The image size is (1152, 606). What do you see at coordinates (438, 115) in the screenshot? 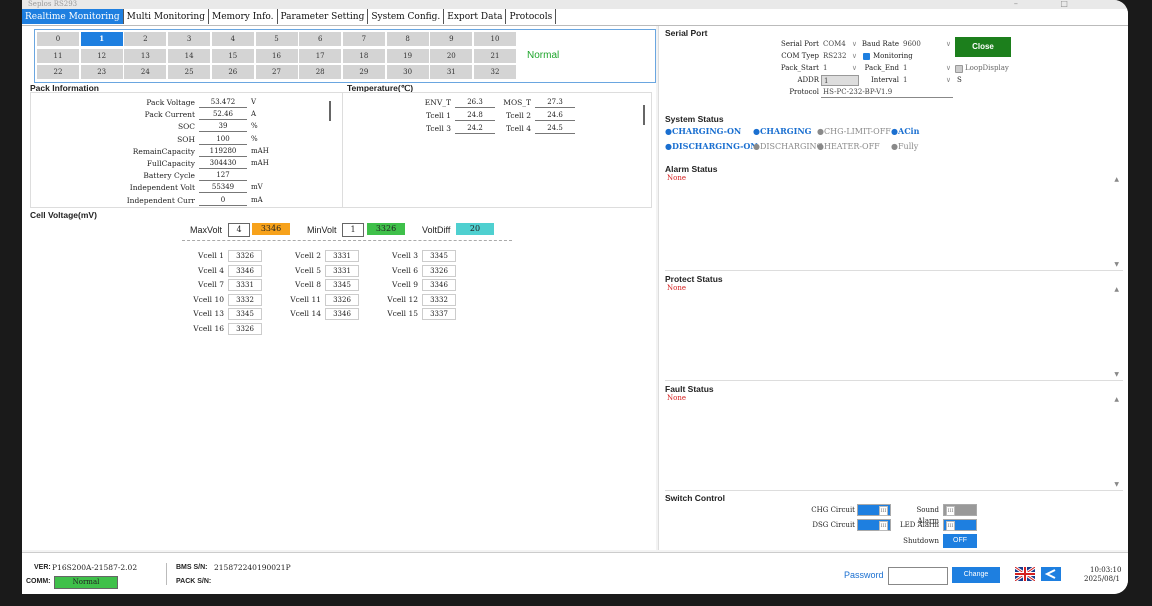
I see `temperature-label: Tcell 1` at bounding box center [438, 115].